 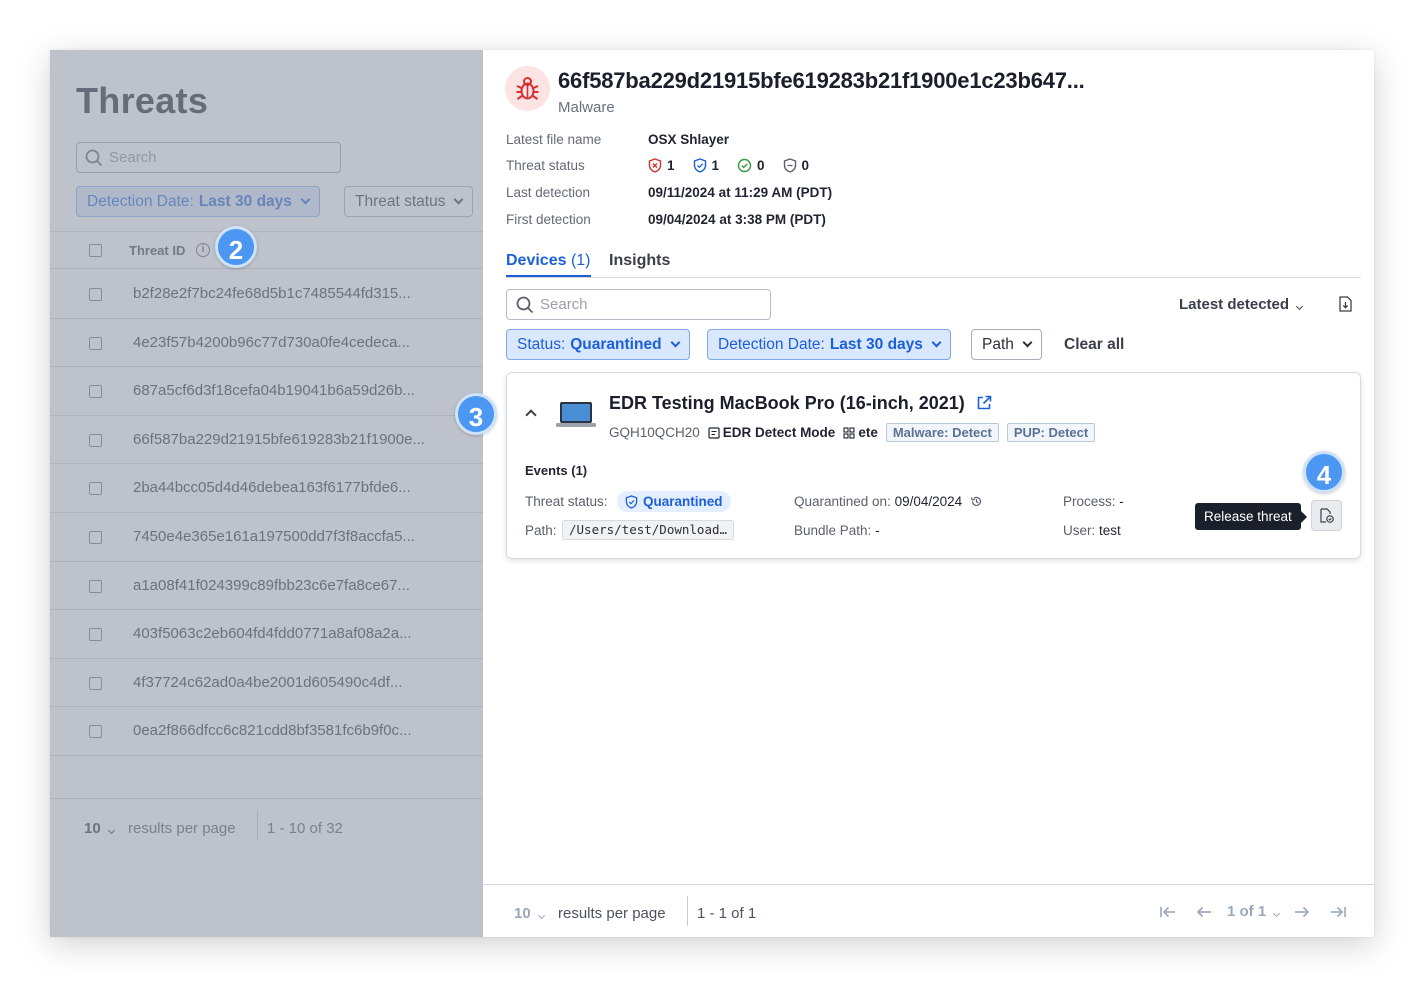 What do you see at coordinates (942, 432) in the screenshot?
I see `malware-detect-tag: Malware: Detect` at bounding box center [942, 432].